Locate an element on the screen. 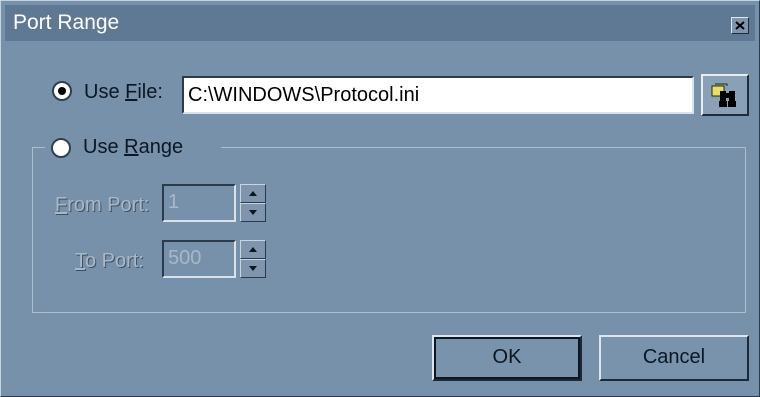 The width and height of the screenshot is (760, 397). binoculars-icon is located at coordinates (723, 95).